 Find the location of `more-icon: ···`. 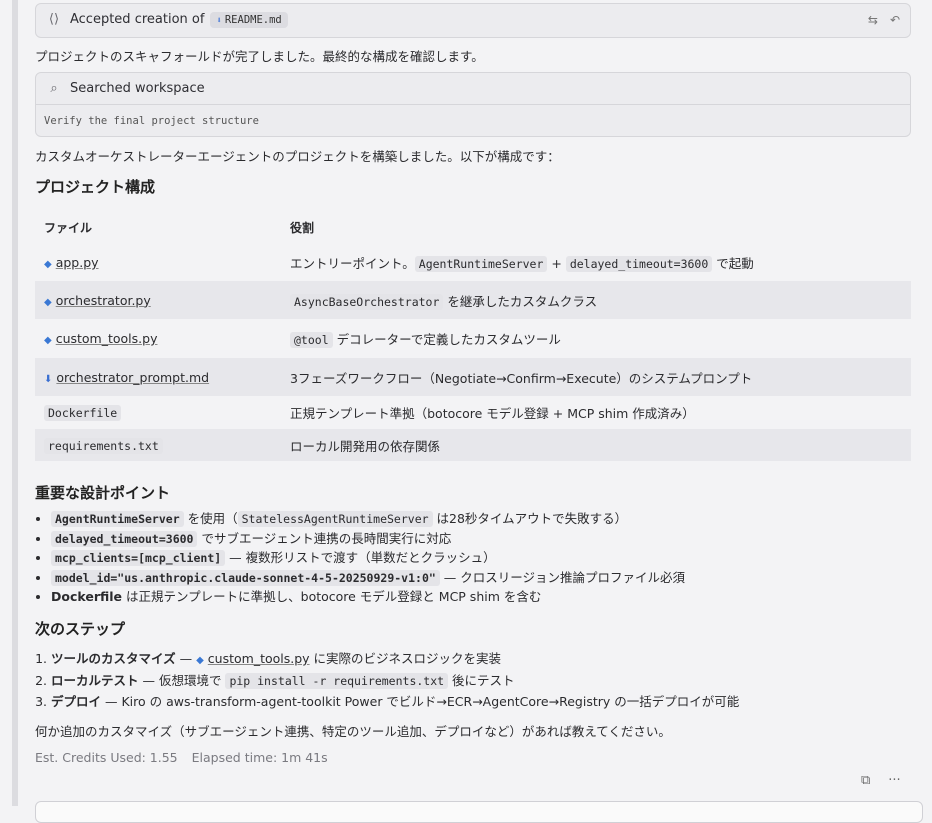

more-icon: ··· is located at coordinates (894, 780).